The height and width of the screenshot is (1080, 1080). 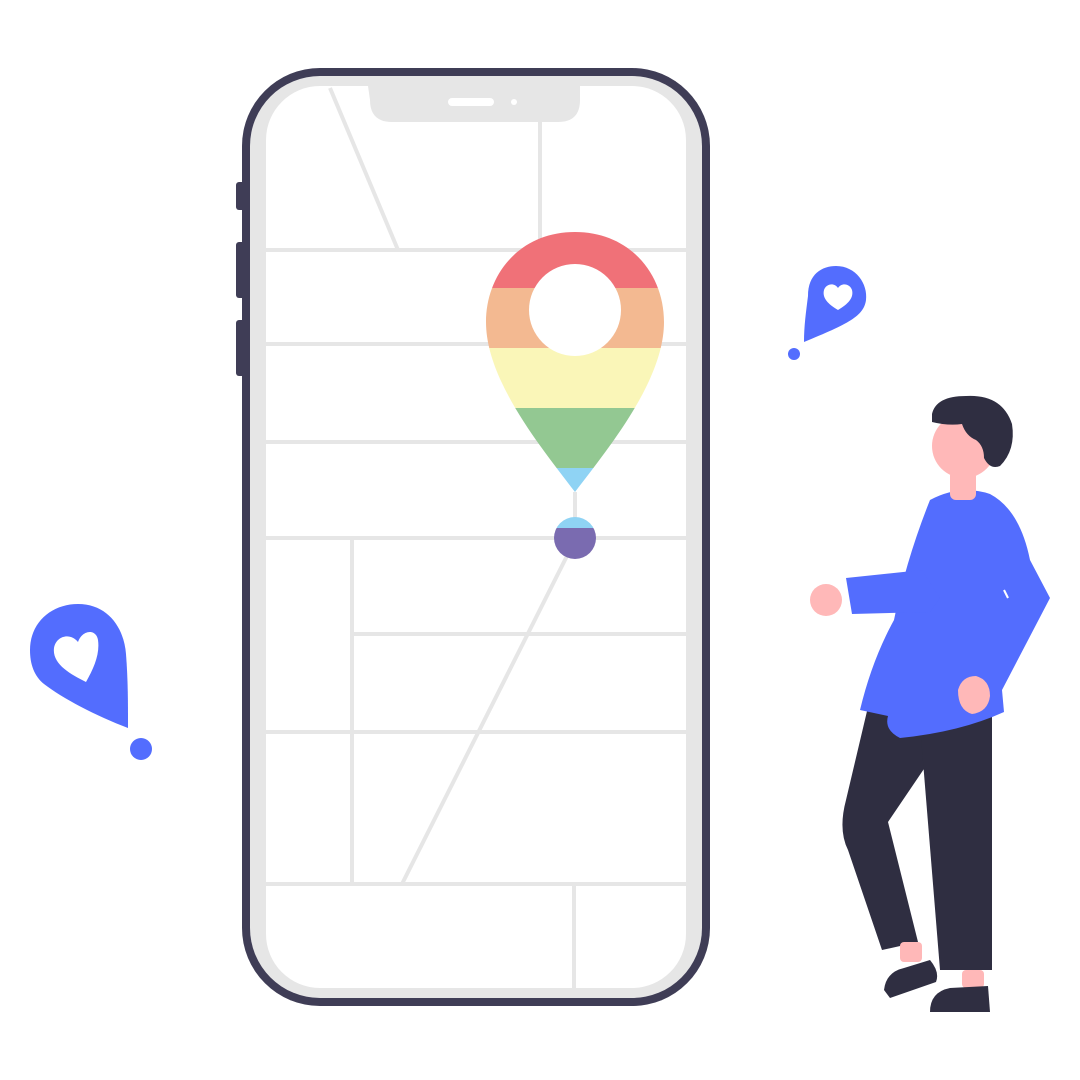 I want to click on phone-camera, so click(x=514, y=102).